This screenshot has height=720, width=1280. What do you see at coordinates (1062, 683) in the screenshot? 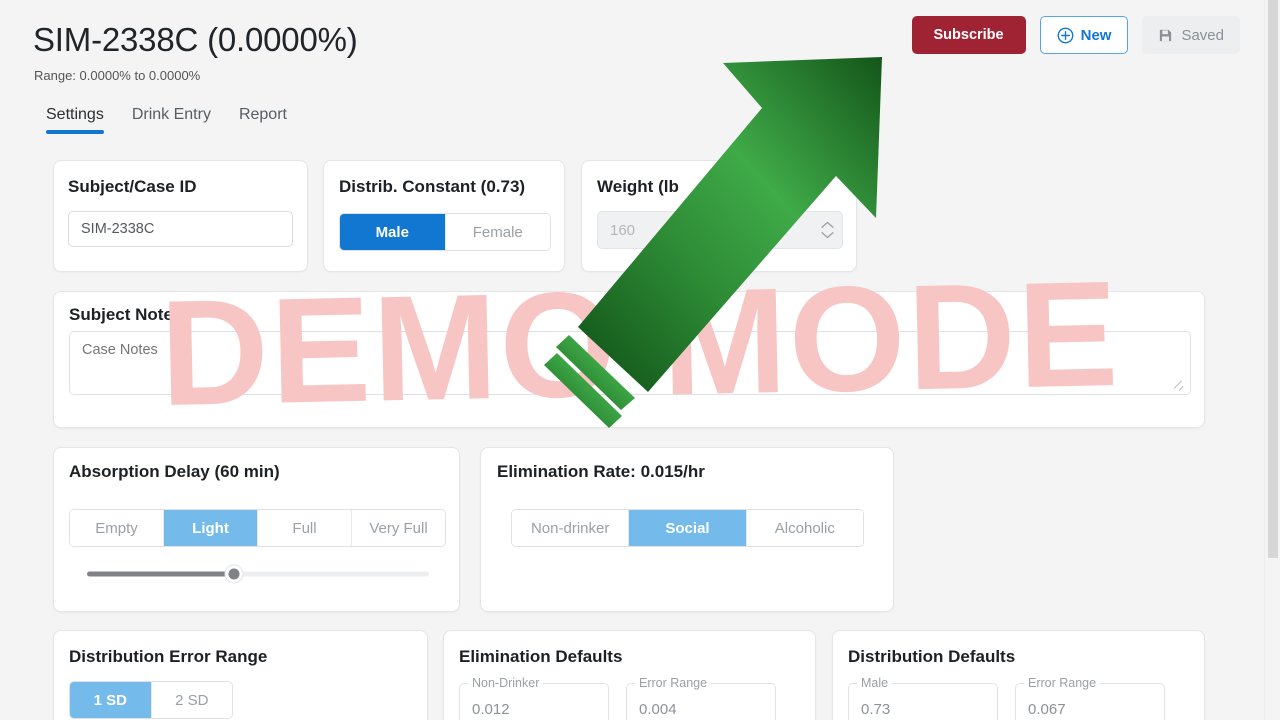
I see `dist-error-range-label: Error Range` at bounding box center [1062, 683].